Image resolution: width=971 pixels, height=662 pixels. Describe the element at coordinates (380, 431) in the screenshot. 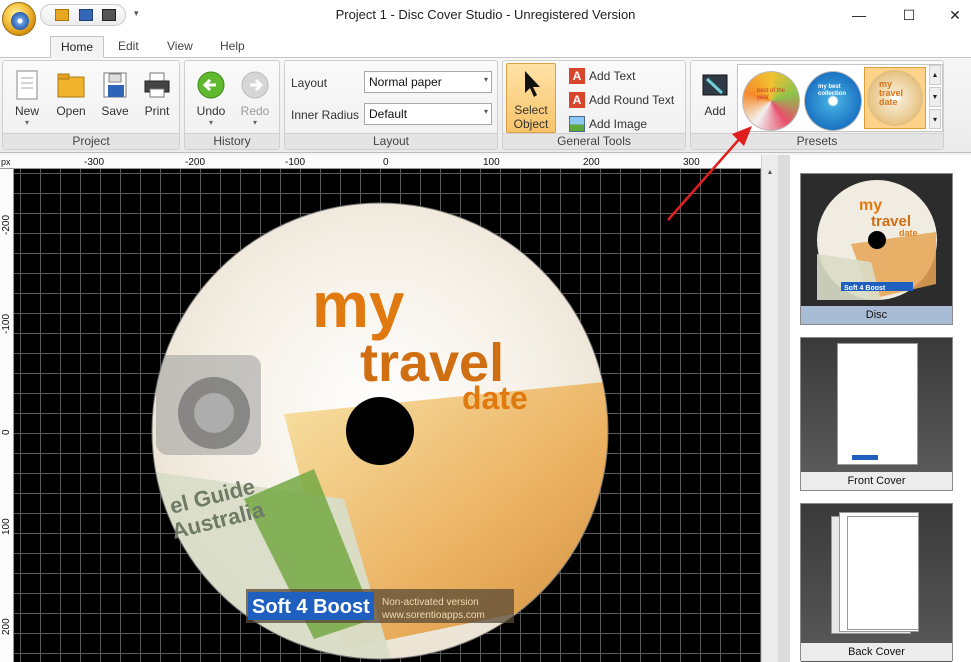

I see `disc-center-hole` at that location.